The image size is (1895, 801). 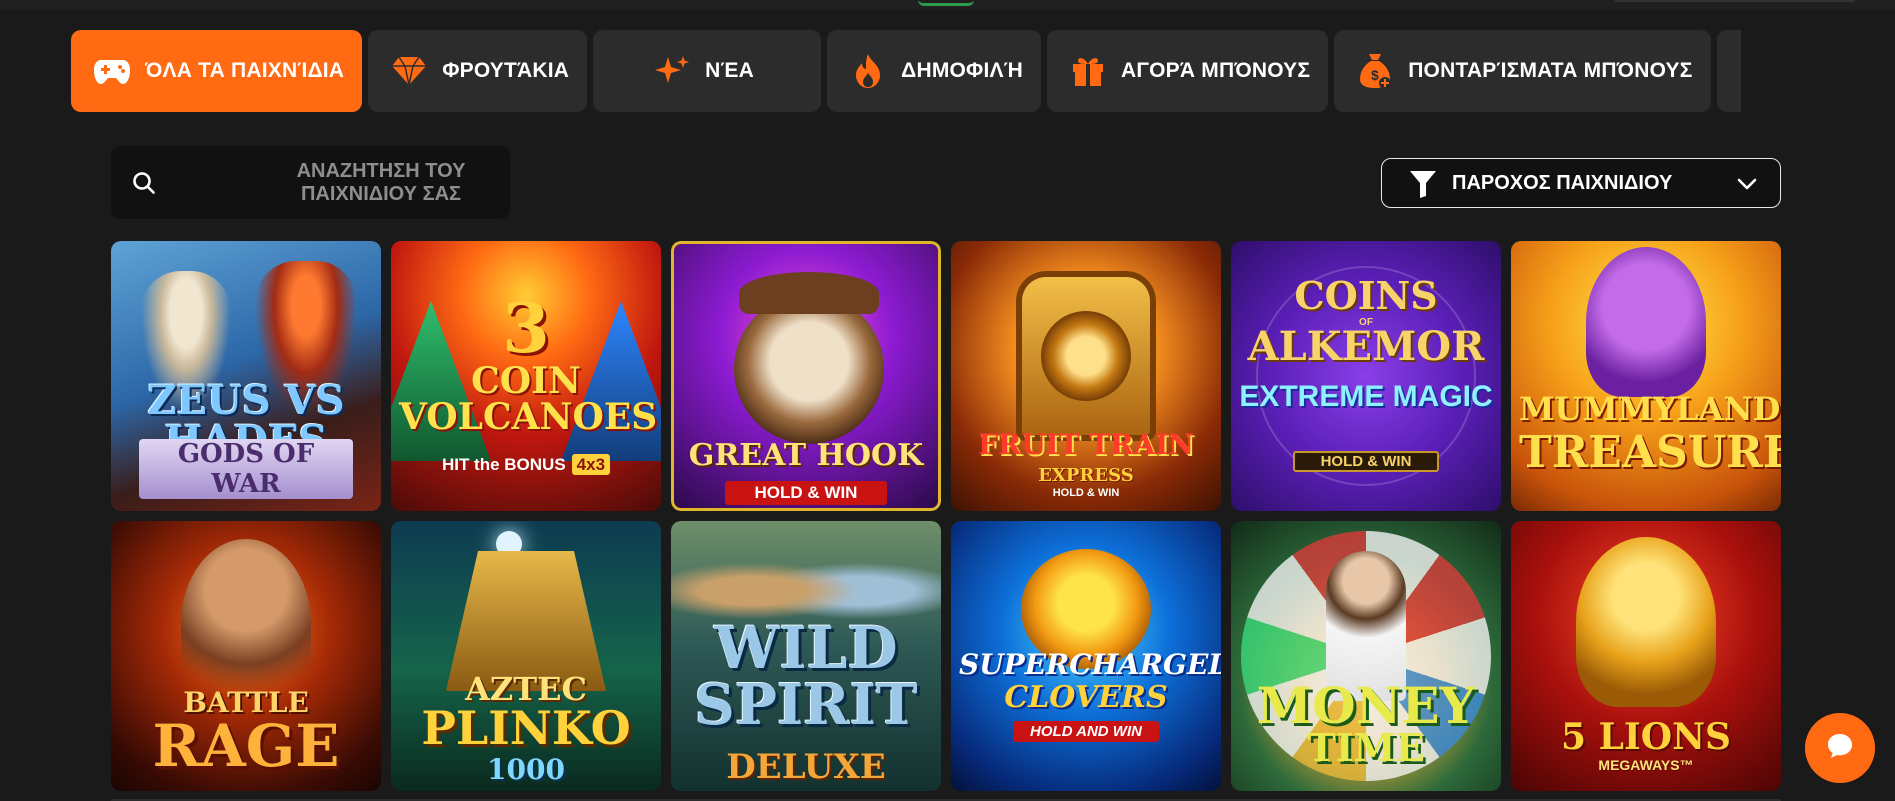 I want to click on tab-label: ΌΛΑ ΤΑ ΠΑΙΧΝΊΔΙΑ, so click(x=245, y=70).